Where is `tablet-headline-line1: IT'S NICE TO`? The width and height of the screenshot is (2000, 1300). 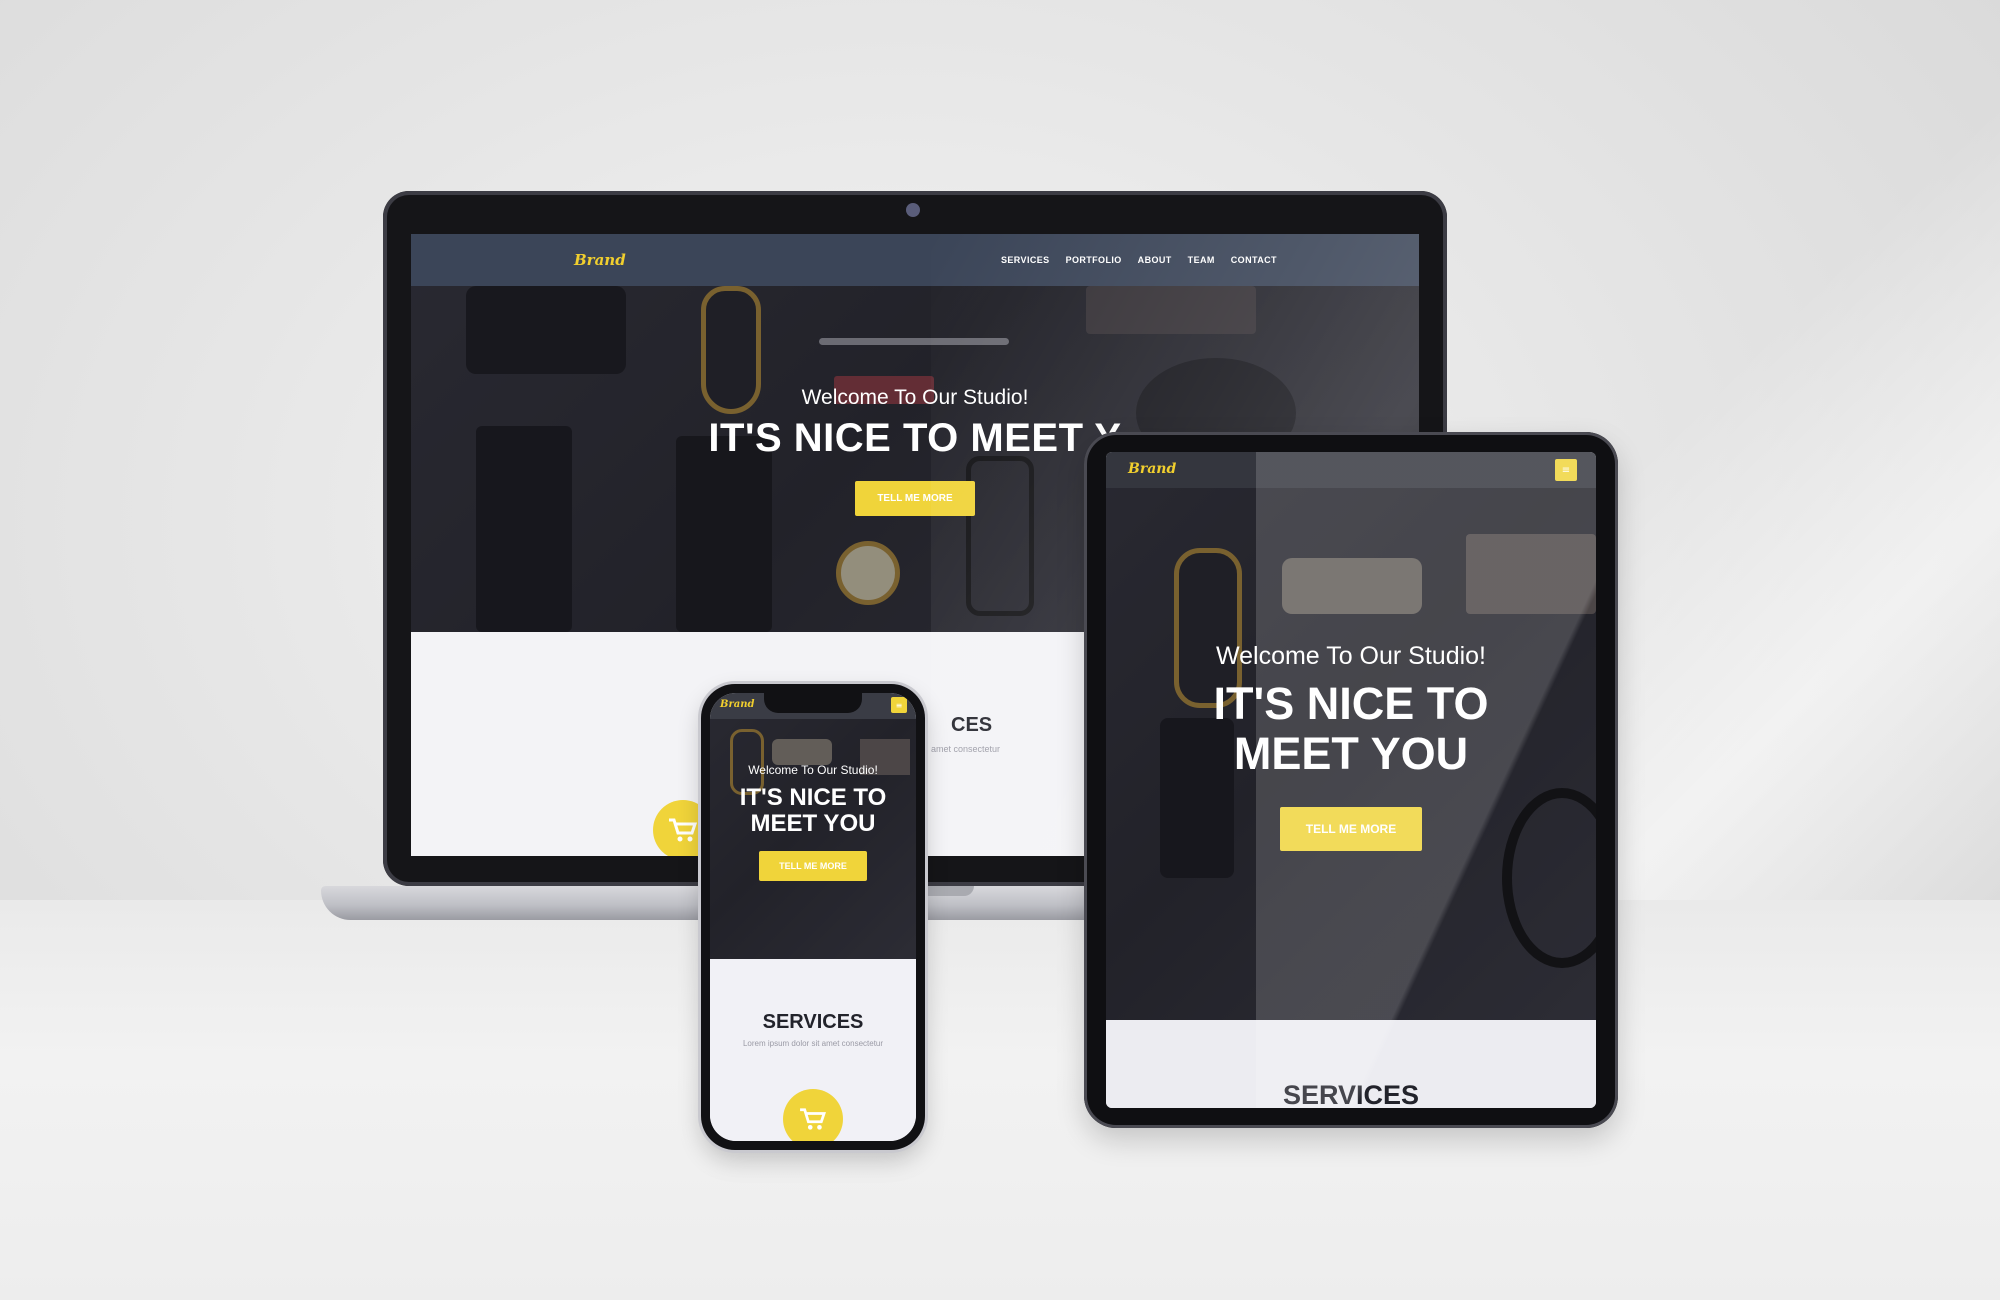
tablet-headline-line1: IT'S NICE TO is located at coordinates (1351, 703).